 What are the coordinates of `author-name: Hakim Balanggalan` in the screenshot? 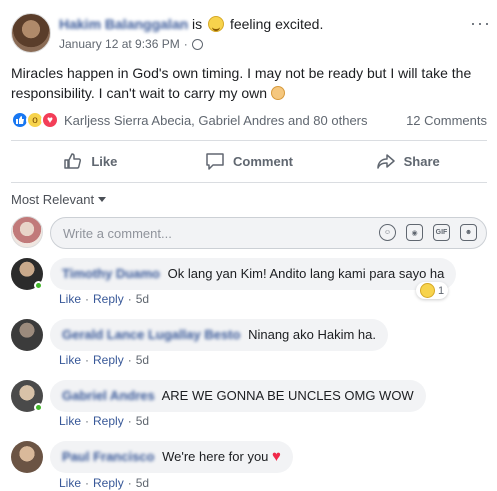 It's located at (123, 24).